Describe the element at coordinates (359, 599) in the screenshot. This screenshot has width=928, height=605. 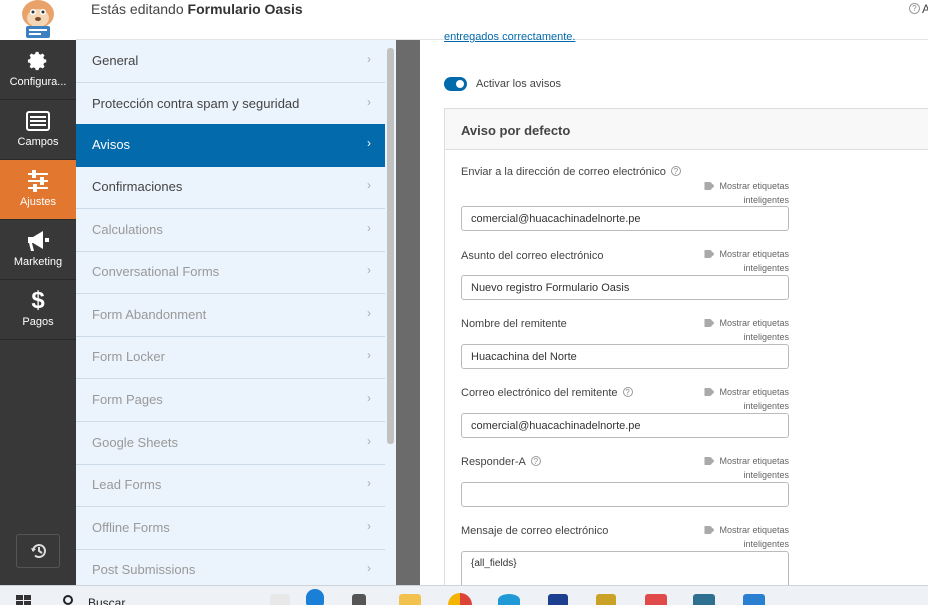
I see `task-view-icon` at that location.